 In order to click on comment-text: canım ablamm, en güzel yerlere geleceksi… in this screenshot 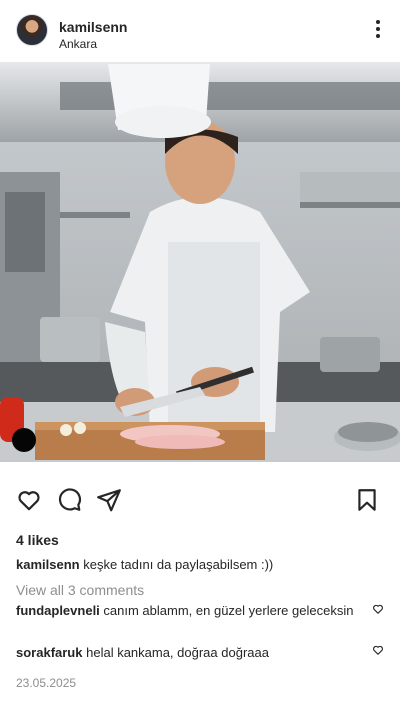, I will do `click(228, 610)`.